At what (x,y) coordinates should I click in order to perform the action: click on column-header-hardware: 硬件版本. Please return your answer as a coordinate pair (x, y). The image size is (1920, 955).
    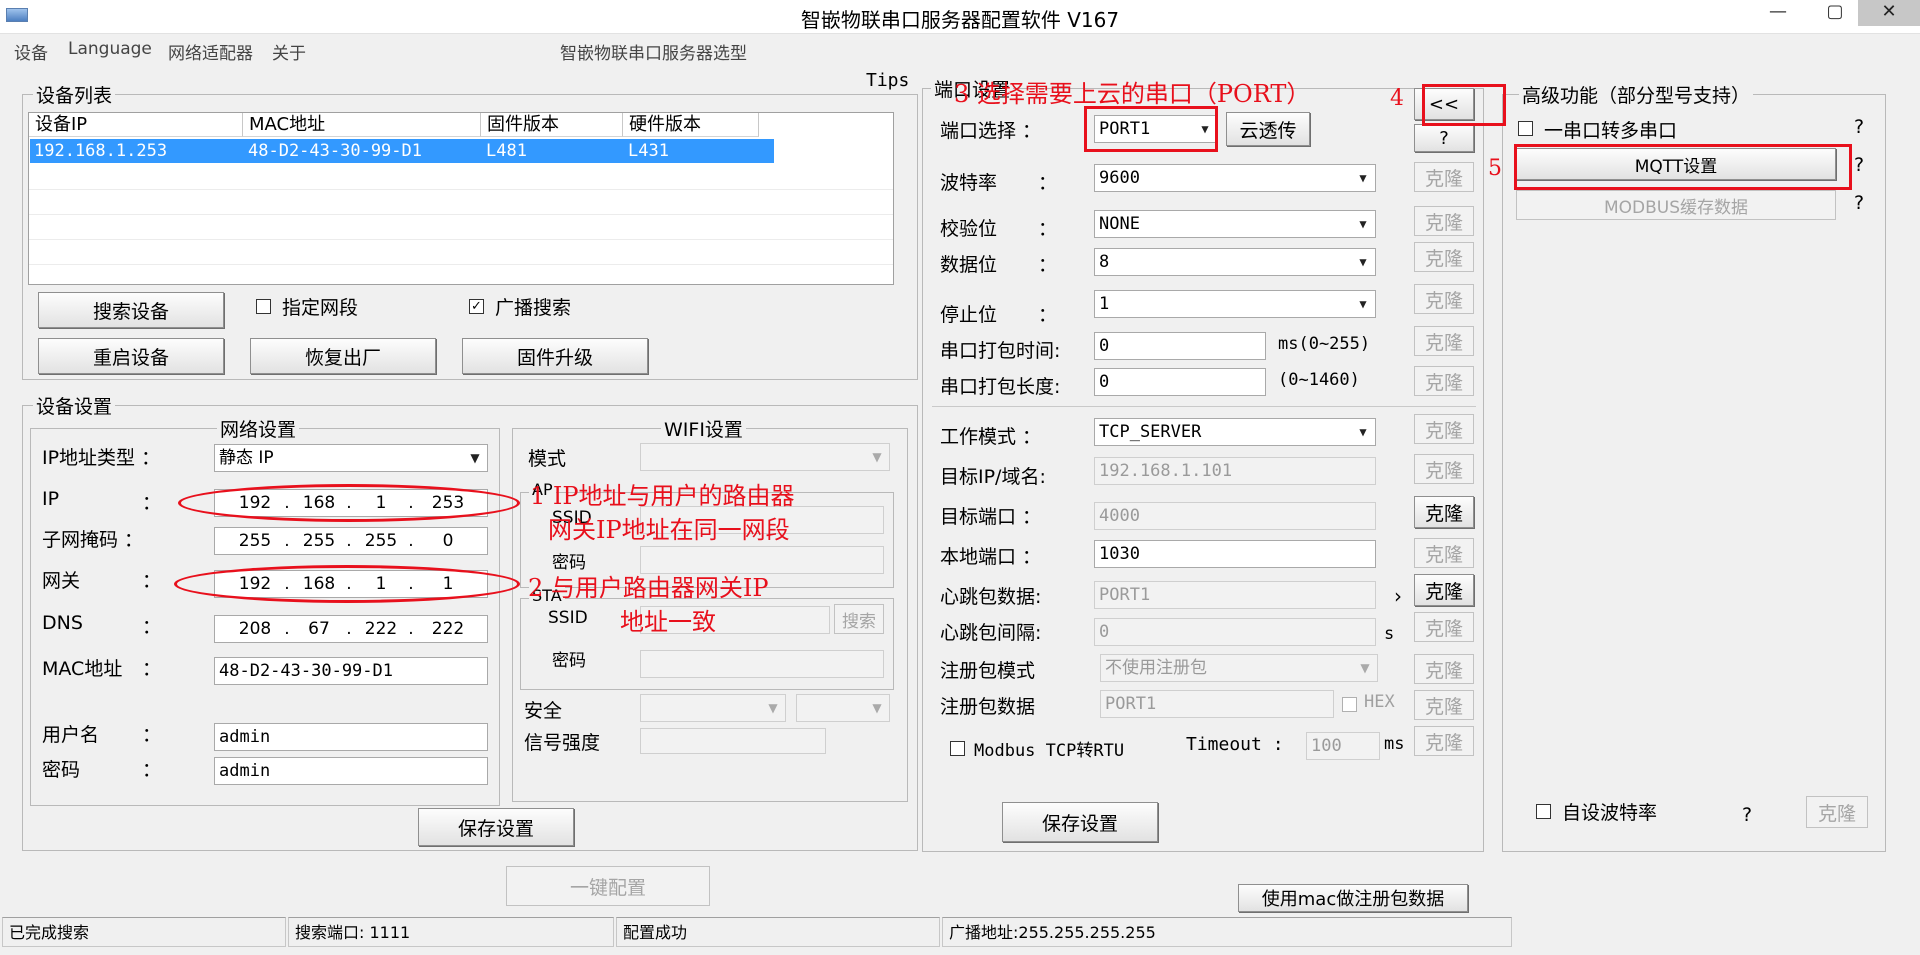
    Looking at the image, I should click on (691, 125).